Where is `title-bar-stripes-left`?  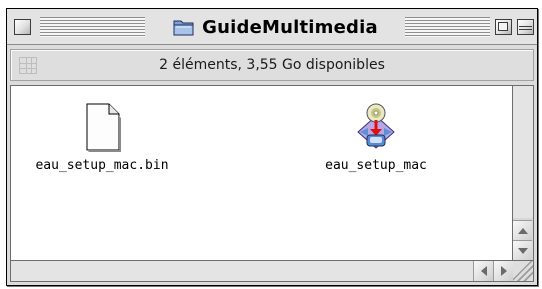 title-bar-stripes-left is located at coordinates (92, 27).